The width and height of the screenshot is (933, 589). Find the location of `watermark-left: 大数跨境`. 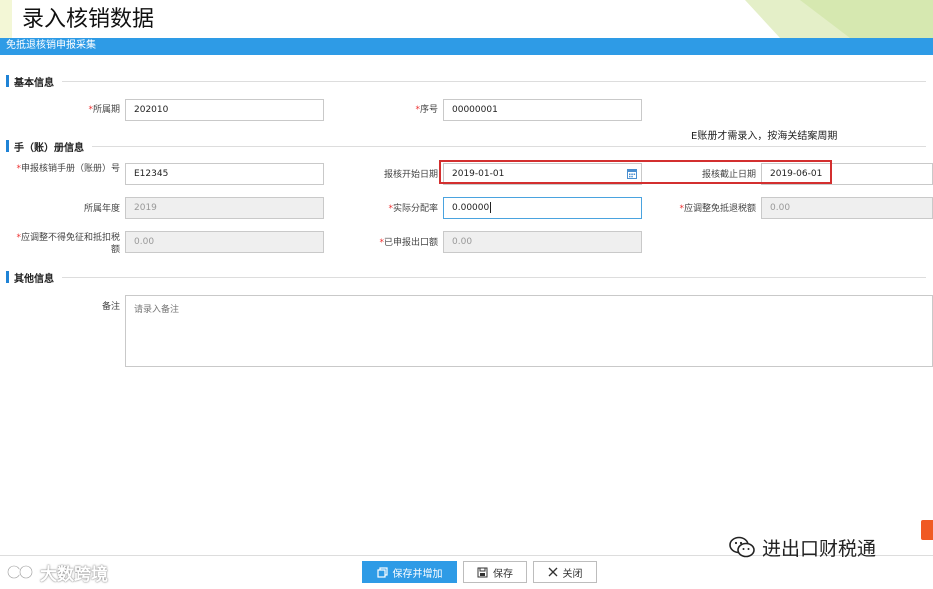

watermark-left: 大数跨境 is located at coordinates (57, 572).